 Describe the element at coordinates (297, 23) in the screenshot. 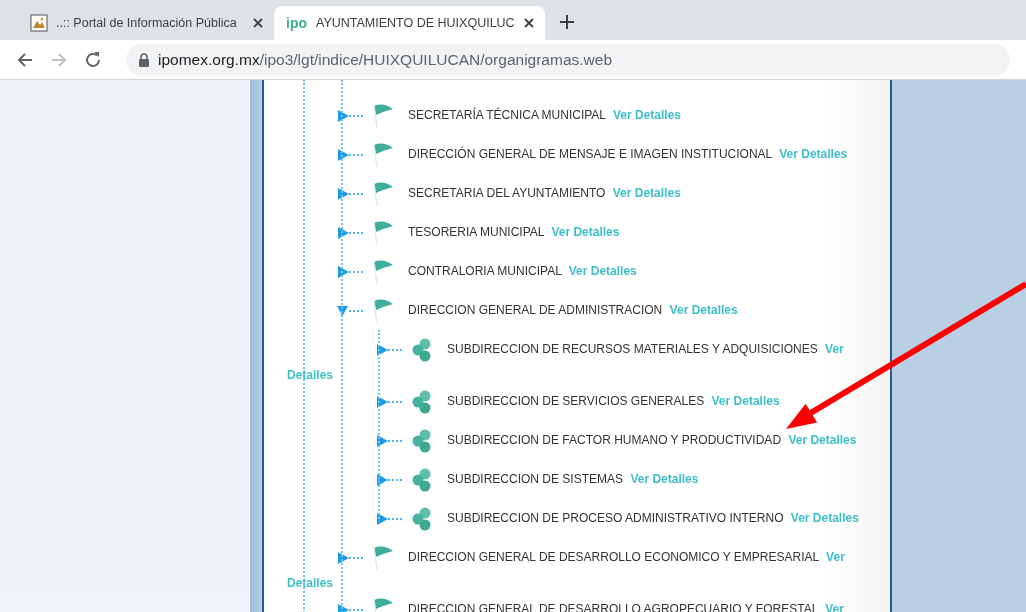

I see `site-logo: ipo` at that location.